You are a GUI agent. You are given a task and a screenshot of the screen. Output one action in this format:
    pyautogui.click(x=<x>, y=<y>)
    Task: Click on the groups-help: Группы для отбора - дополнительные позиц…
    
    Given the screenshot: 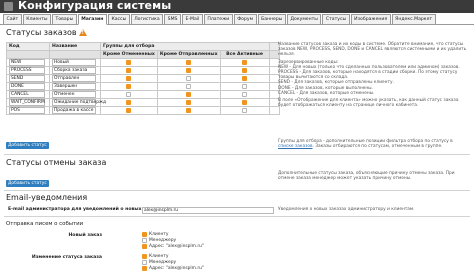 What is the action you would take?
    pyautogui.click(x=373, y=144)
    